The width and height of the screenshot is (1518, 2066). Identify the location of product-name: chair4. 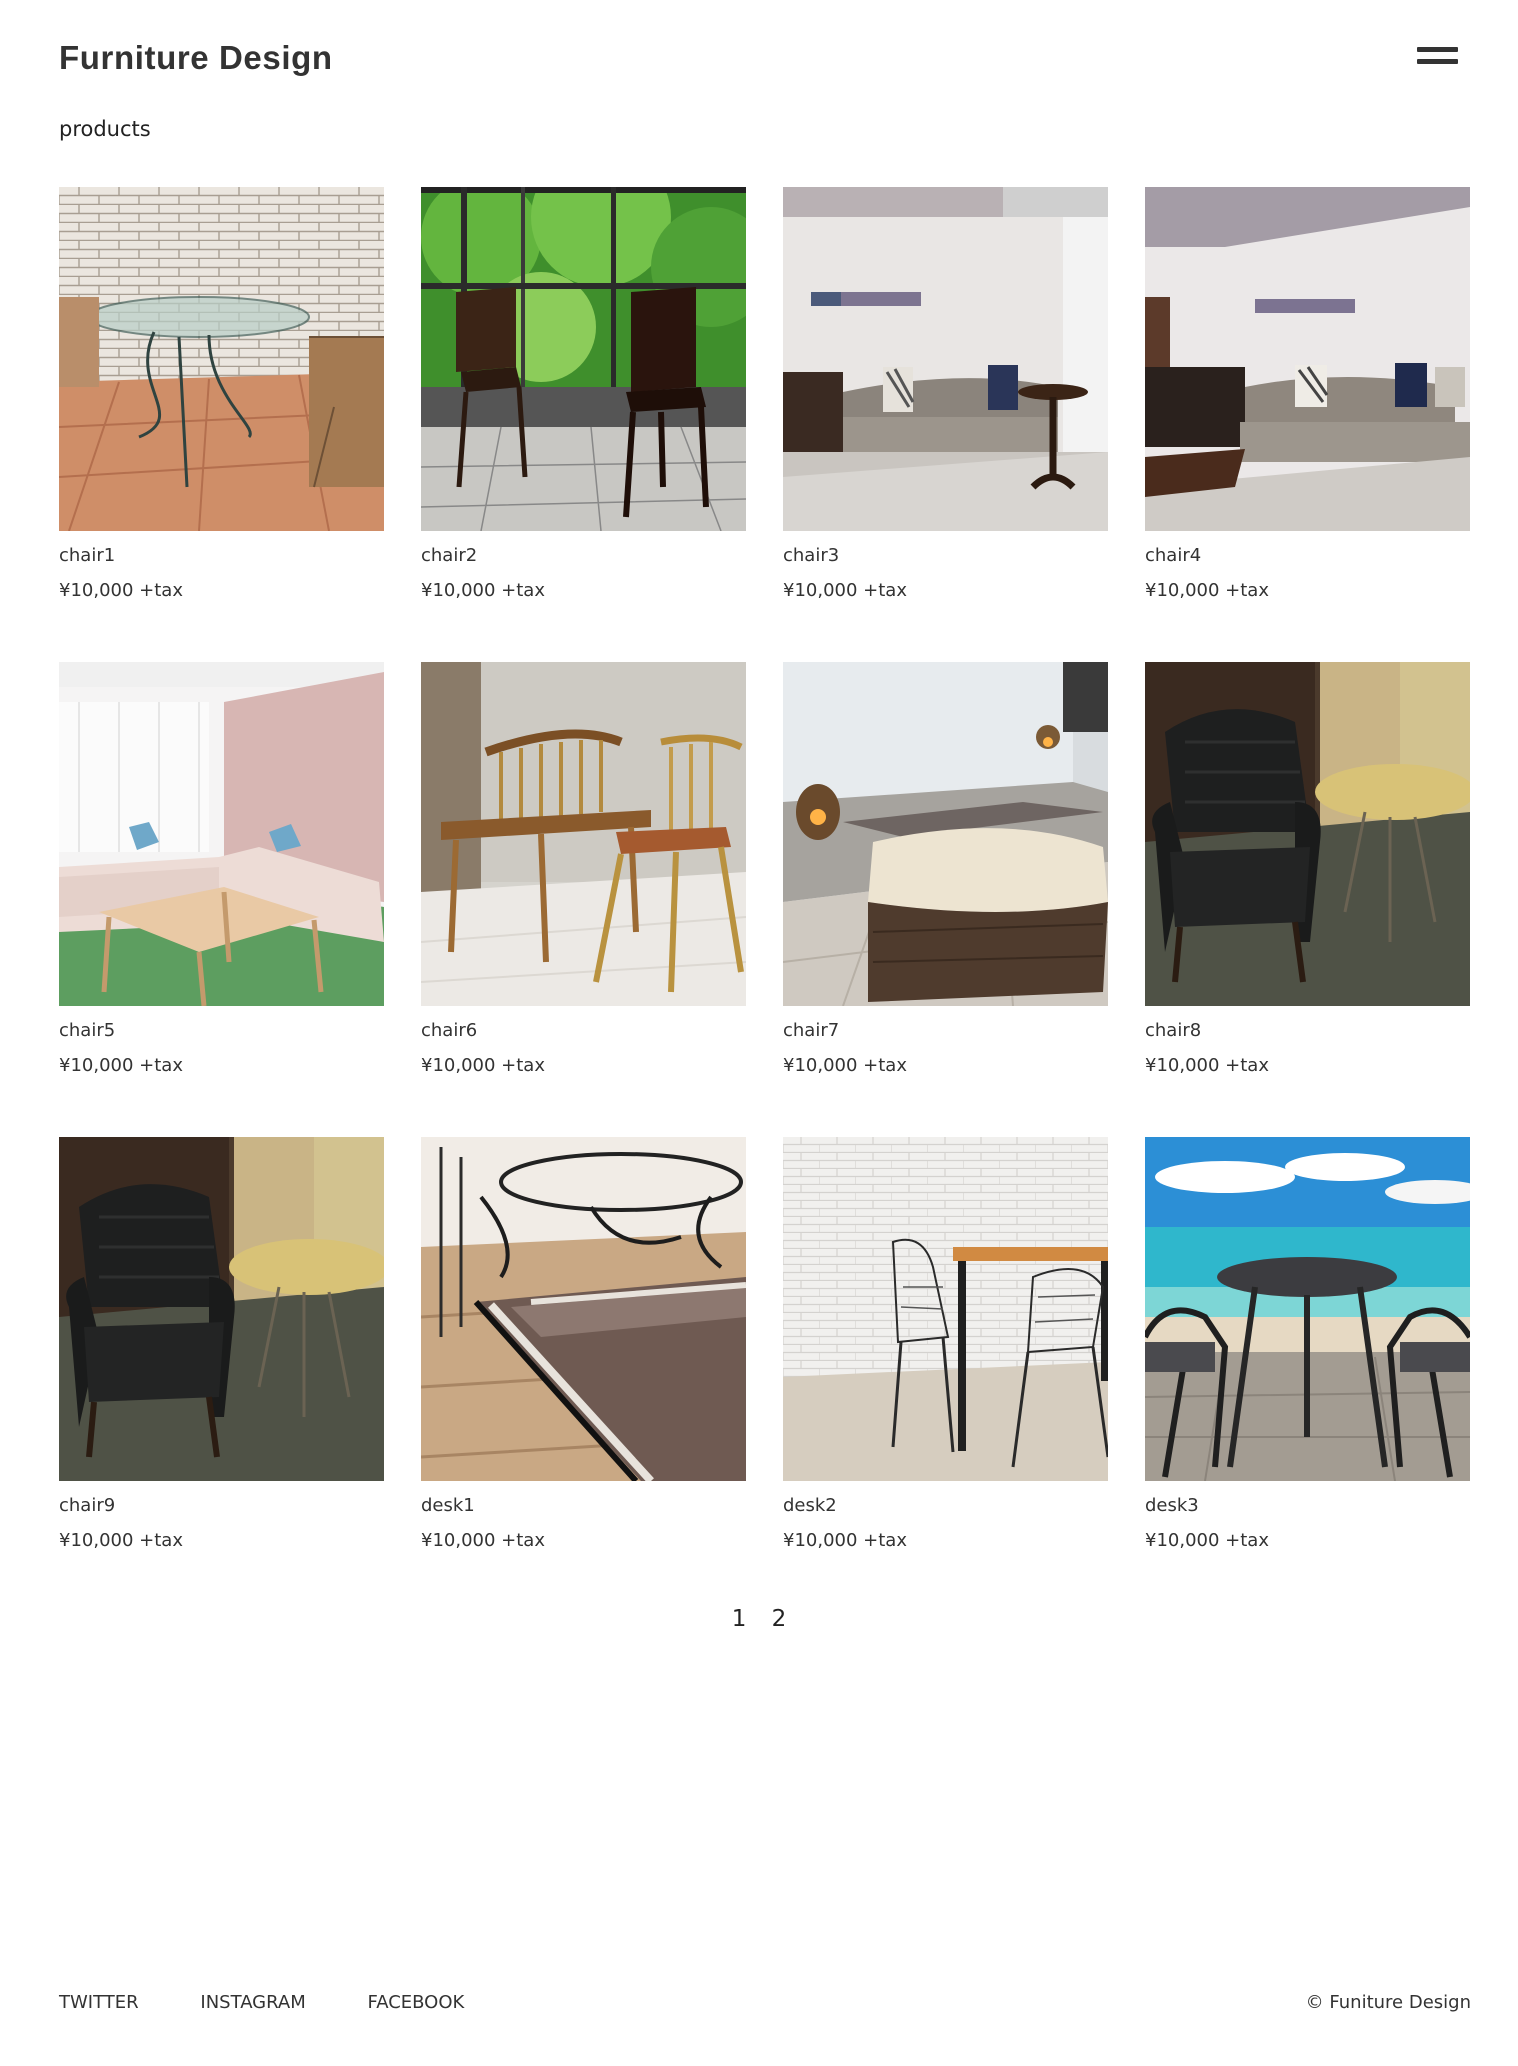
(1307, 556).